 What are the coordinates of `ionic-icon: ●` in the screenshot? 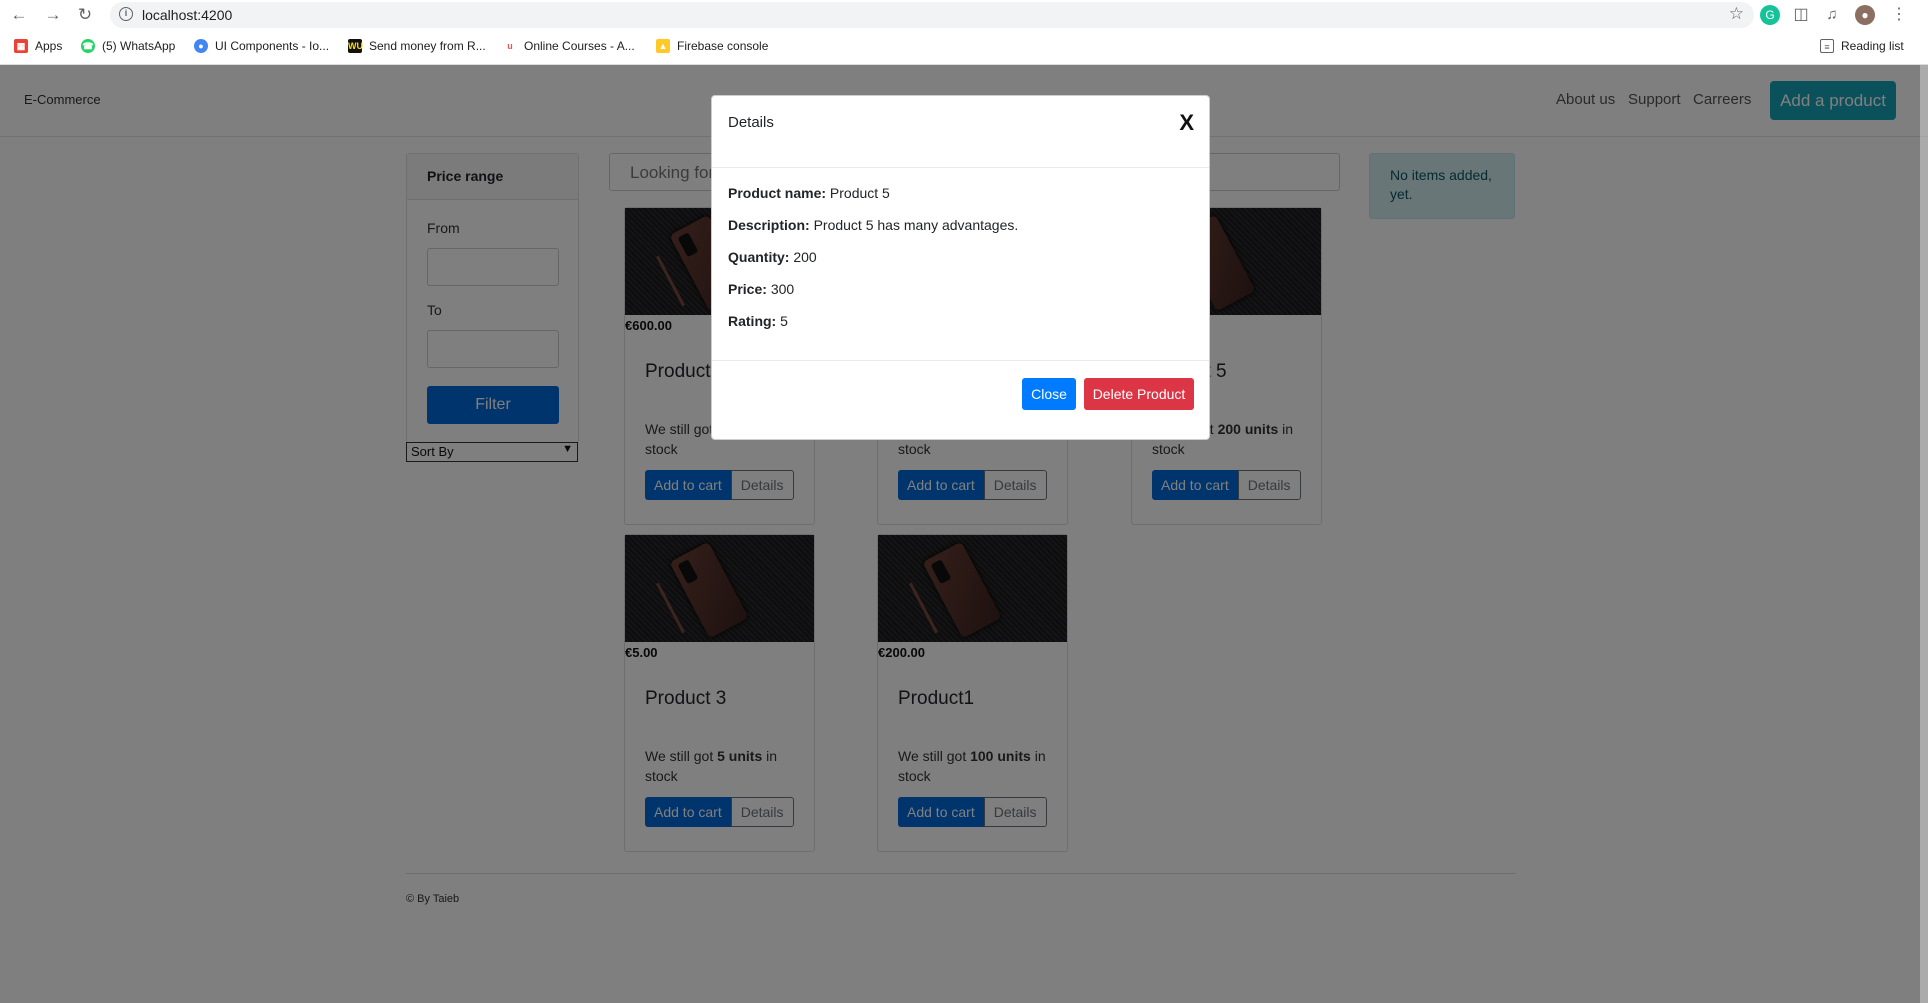 It's located at (201, 46).